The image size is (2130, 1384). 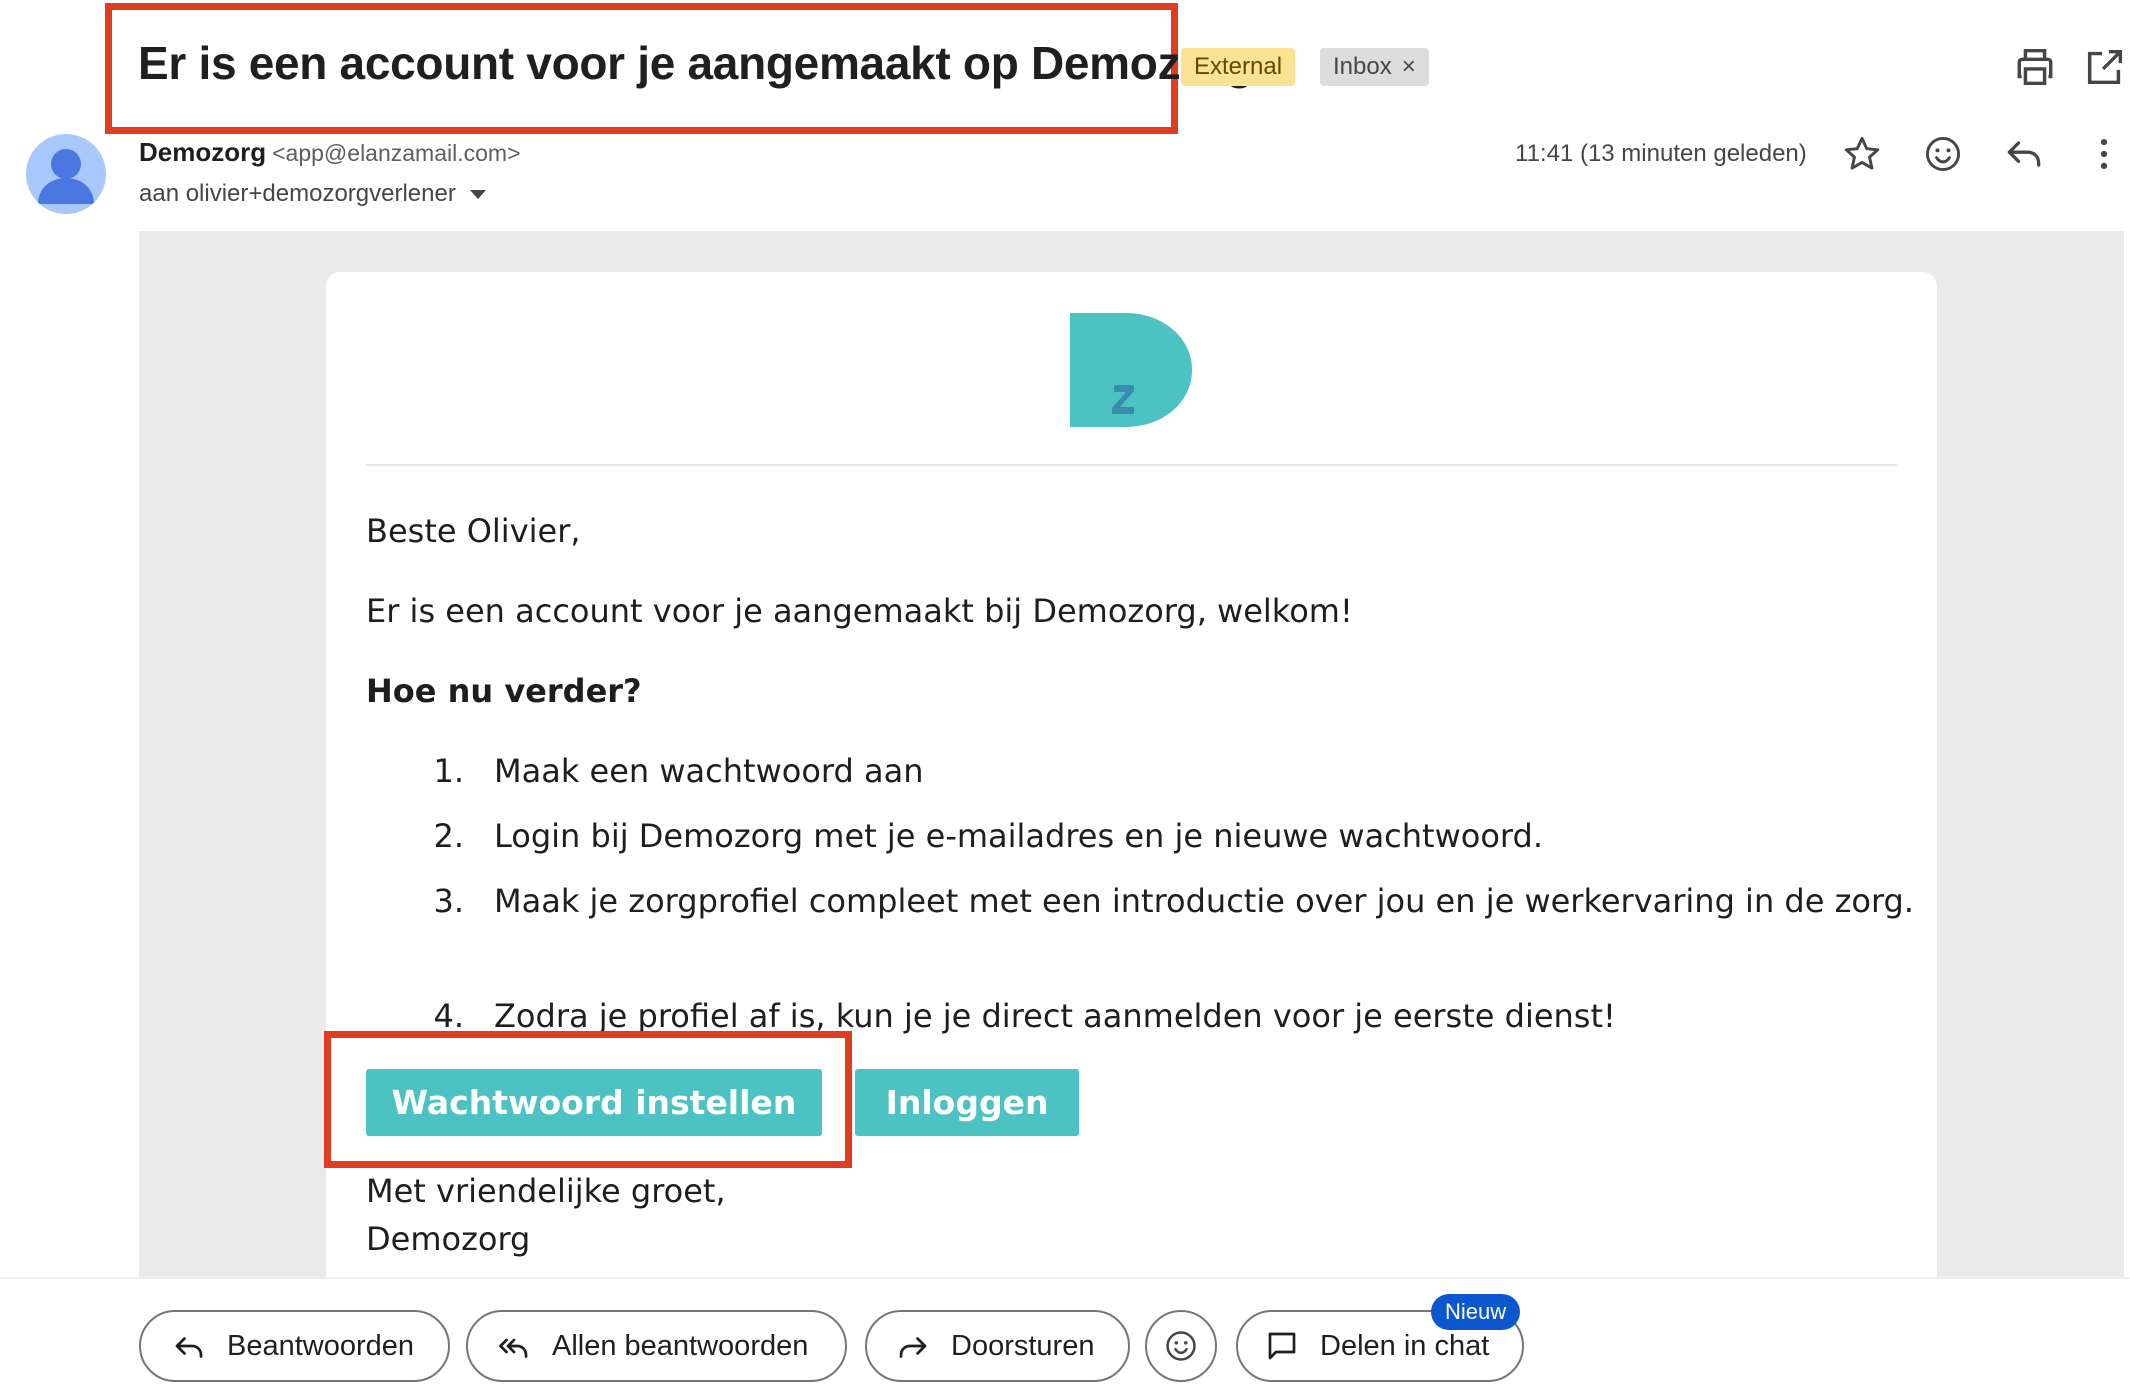 What do you see at coordinates (448, 901) in the screenshot?
I see `step-number: 3.` at bounding box center [448, 901].